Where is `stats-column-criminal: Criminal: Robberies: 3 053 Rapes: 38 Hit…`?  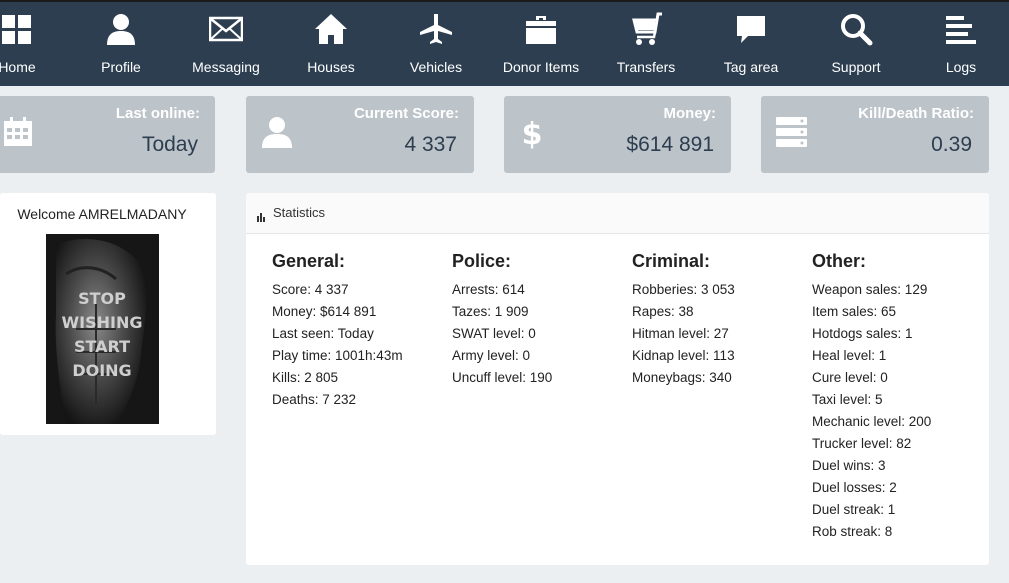
stats-column-criminal: Criminal: Robberies: 3 053 Rapes: 38 Hit… is located at coordinates (717, 319).